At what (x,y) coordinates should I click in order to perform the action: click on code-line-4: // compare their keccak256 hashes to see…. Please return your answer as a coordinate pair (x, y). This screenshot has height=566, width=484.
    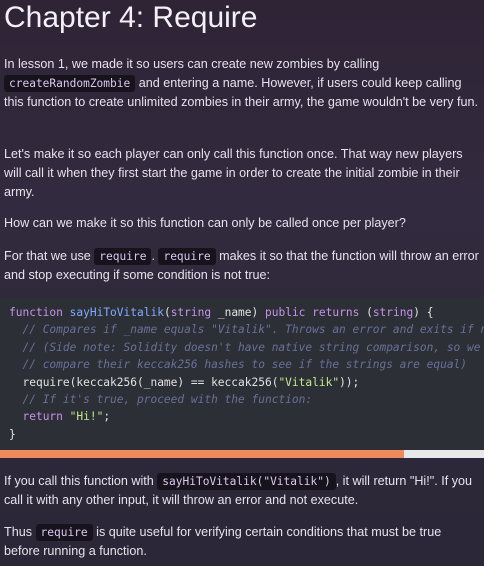
    Looking at the image, I should click on (245, 365).